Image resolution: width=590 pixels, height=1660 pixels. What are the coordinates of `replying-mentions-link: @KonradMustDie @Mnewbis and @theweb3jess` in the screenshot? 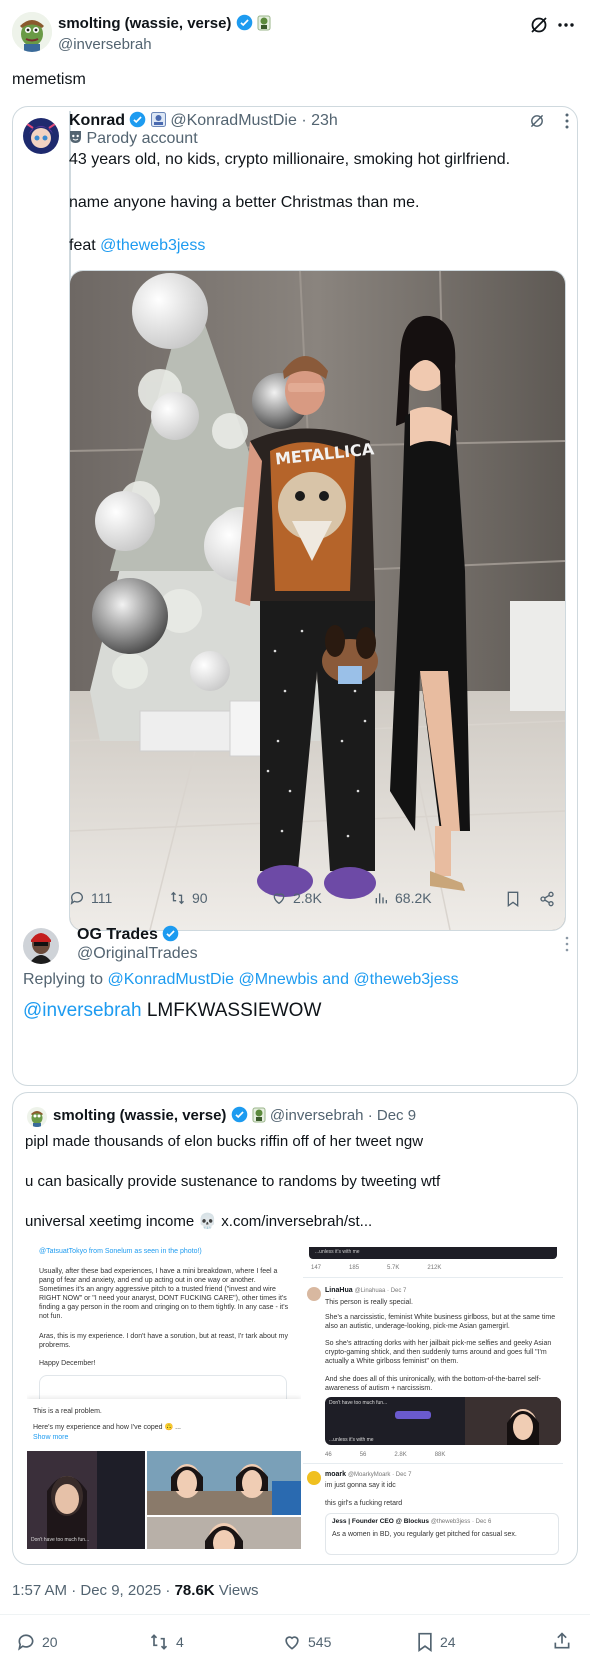 It's located at (283, 979).